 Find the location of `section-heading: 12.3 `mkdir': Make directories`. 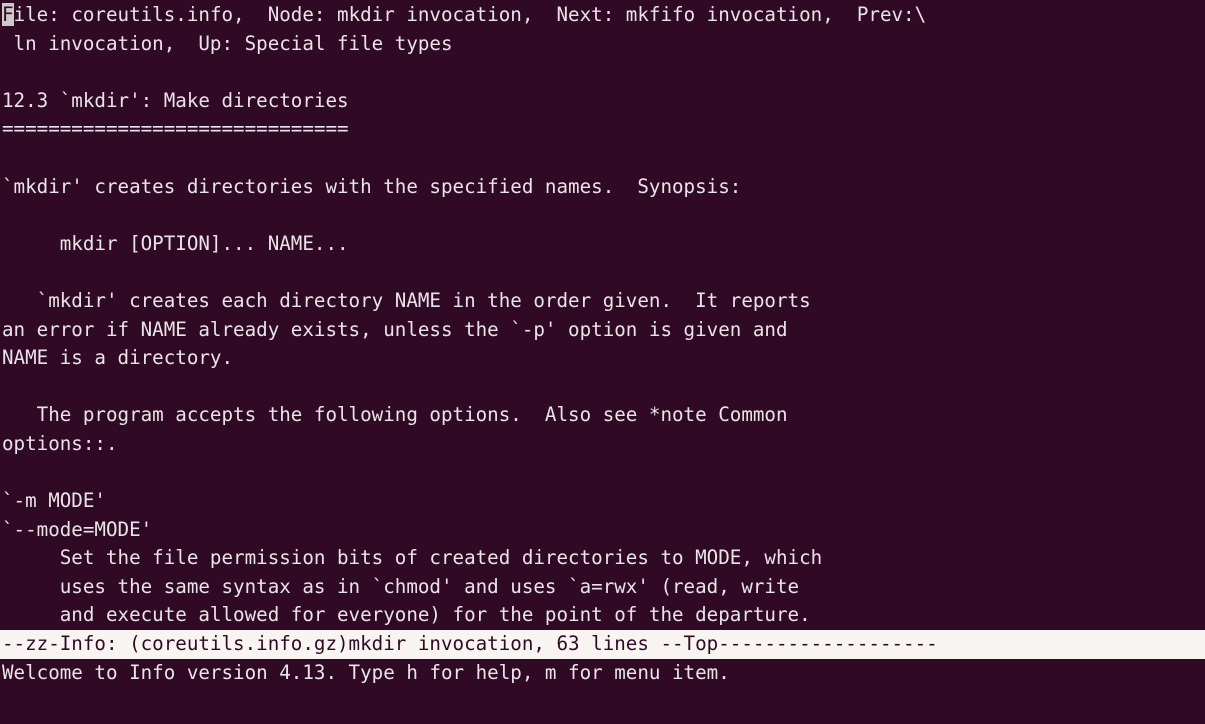

section-heading: 12.3 `mkdir': Make directories is located at coordinates (175, 100).